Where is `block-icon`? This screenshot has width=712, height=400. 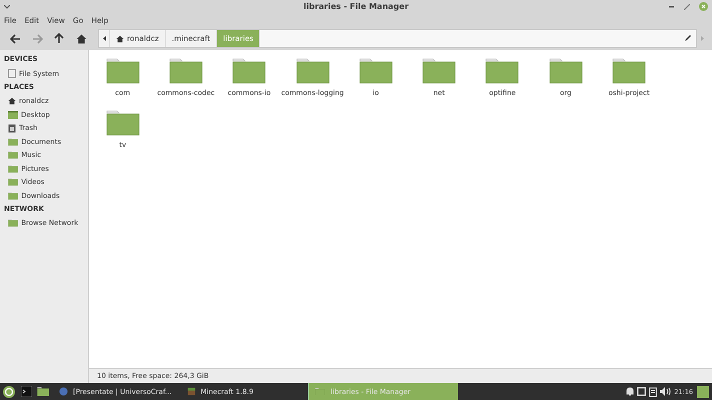
block-icon is located at coordinates (191, 391).